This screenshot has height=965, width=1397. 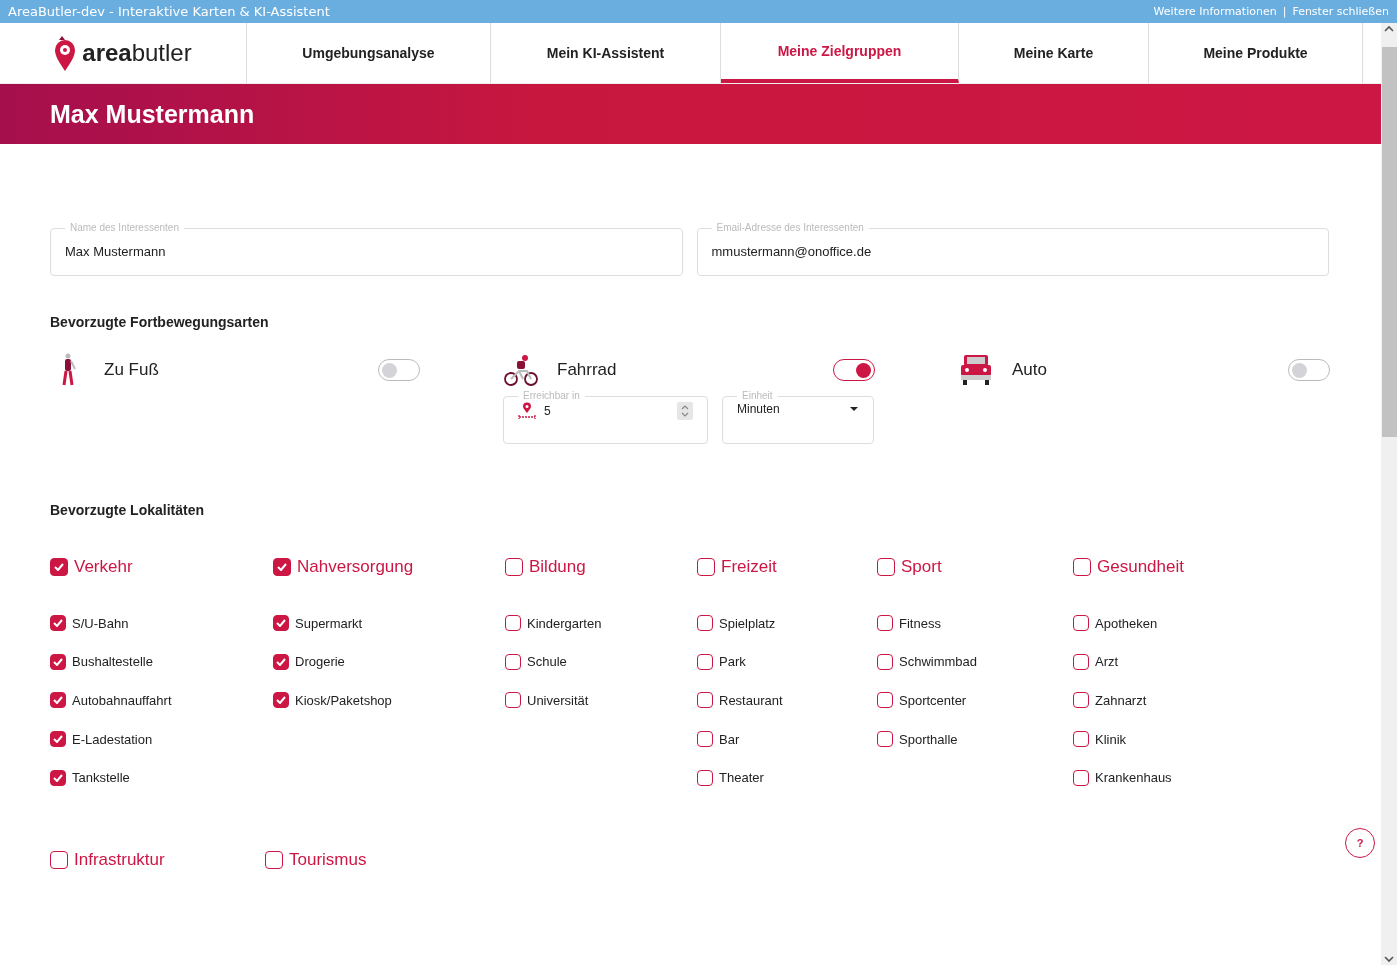 I want to click on field-label: Email-Adresse des Interessenten, so click(x=790, y=228).